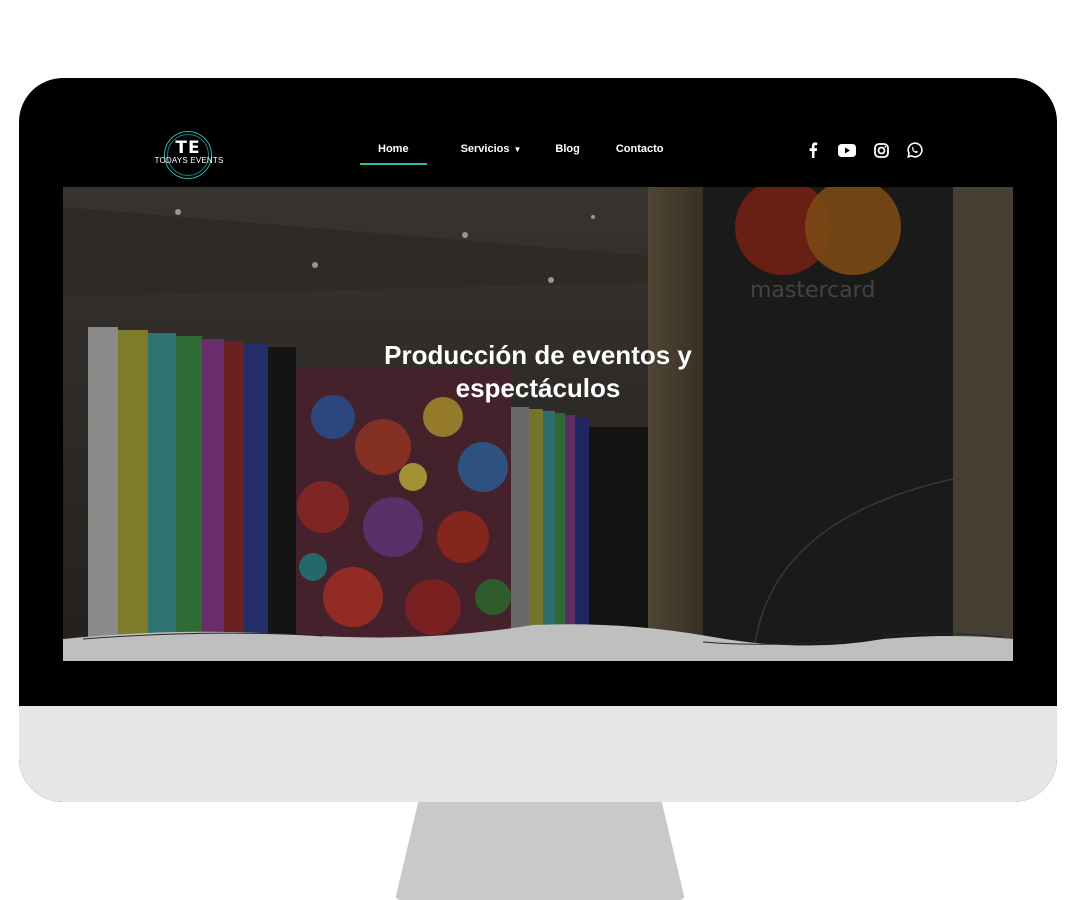 The image size is (1080, 900). What do you see at coordinates (393, 149) in the screenshot?
I see `nav-home-label: Home` at bounding box center [393, 149].